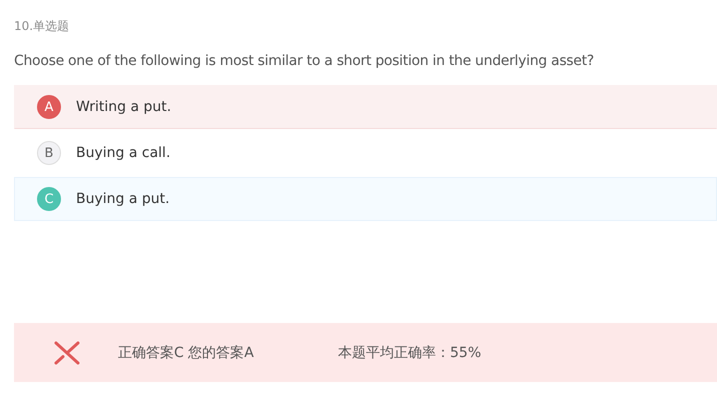  I want to click on option-letter-badge: C, so click(49, 199).